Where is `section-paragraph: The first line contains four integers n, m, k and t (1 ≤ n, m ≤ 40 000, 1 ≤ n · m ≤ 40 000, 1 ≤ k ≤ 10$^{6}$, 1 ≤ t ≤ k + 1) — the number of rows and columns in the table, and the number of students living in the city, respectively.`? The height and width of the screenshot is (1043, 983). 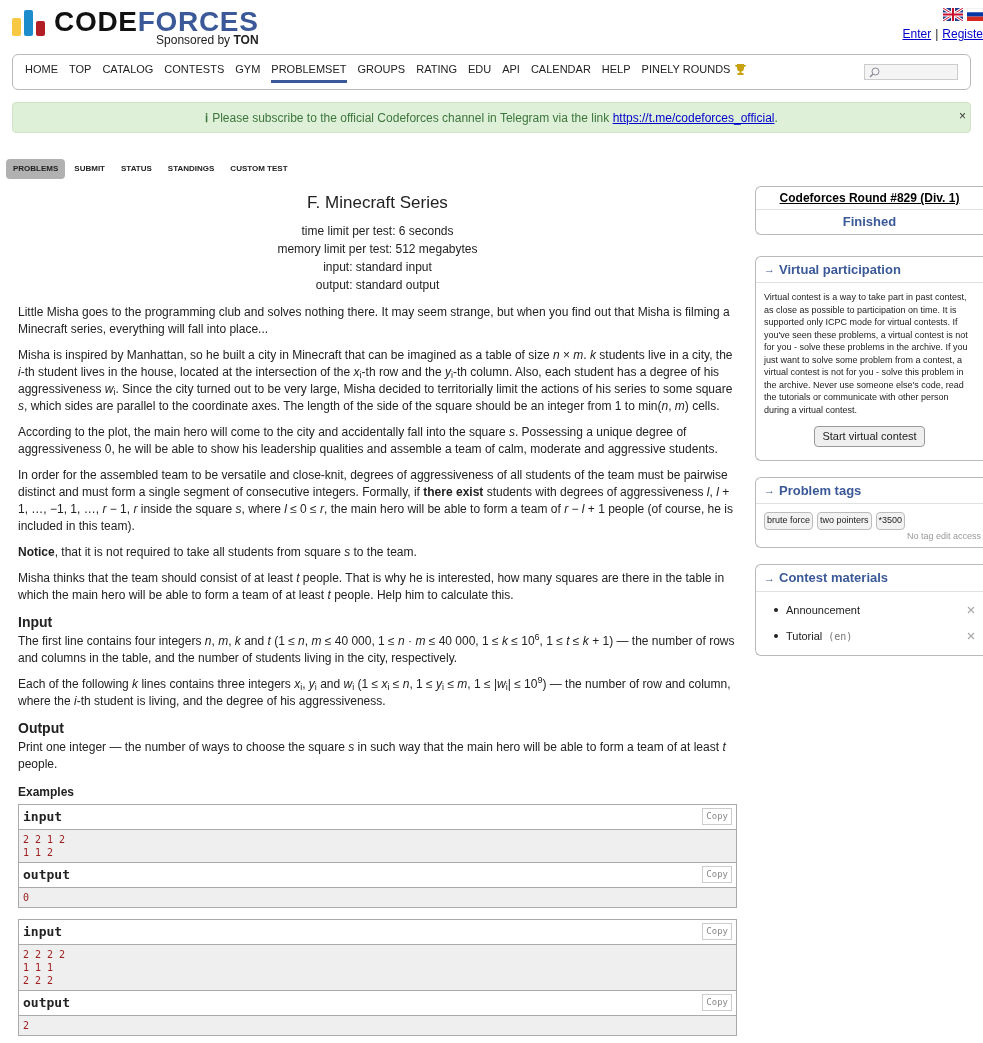
section-paragraph: The first line contains four integers n, m, k and t (1 ≤ n, m ≤ 40 000, 1 ≤ n · m ≤ 40 000, 1 ≤ k ≤ 10$^{6}$, 1 ≤ t ≤ k + 1) — the number of rows and columns in the table, and the number of students living in the city, respectively. is located at coordinates (377, 649).